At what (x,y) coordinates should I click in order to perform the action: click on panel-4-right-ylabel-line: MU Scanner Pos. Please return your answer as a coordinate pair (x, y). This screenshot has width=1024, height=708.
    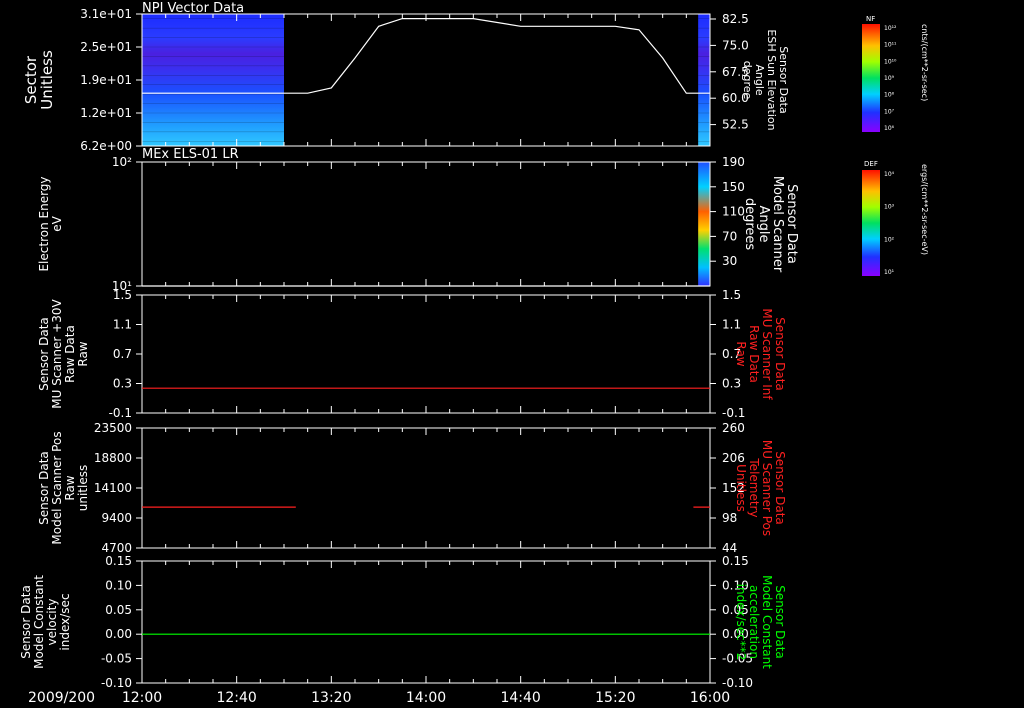
    Looking at the image, I should click on (767, 488).